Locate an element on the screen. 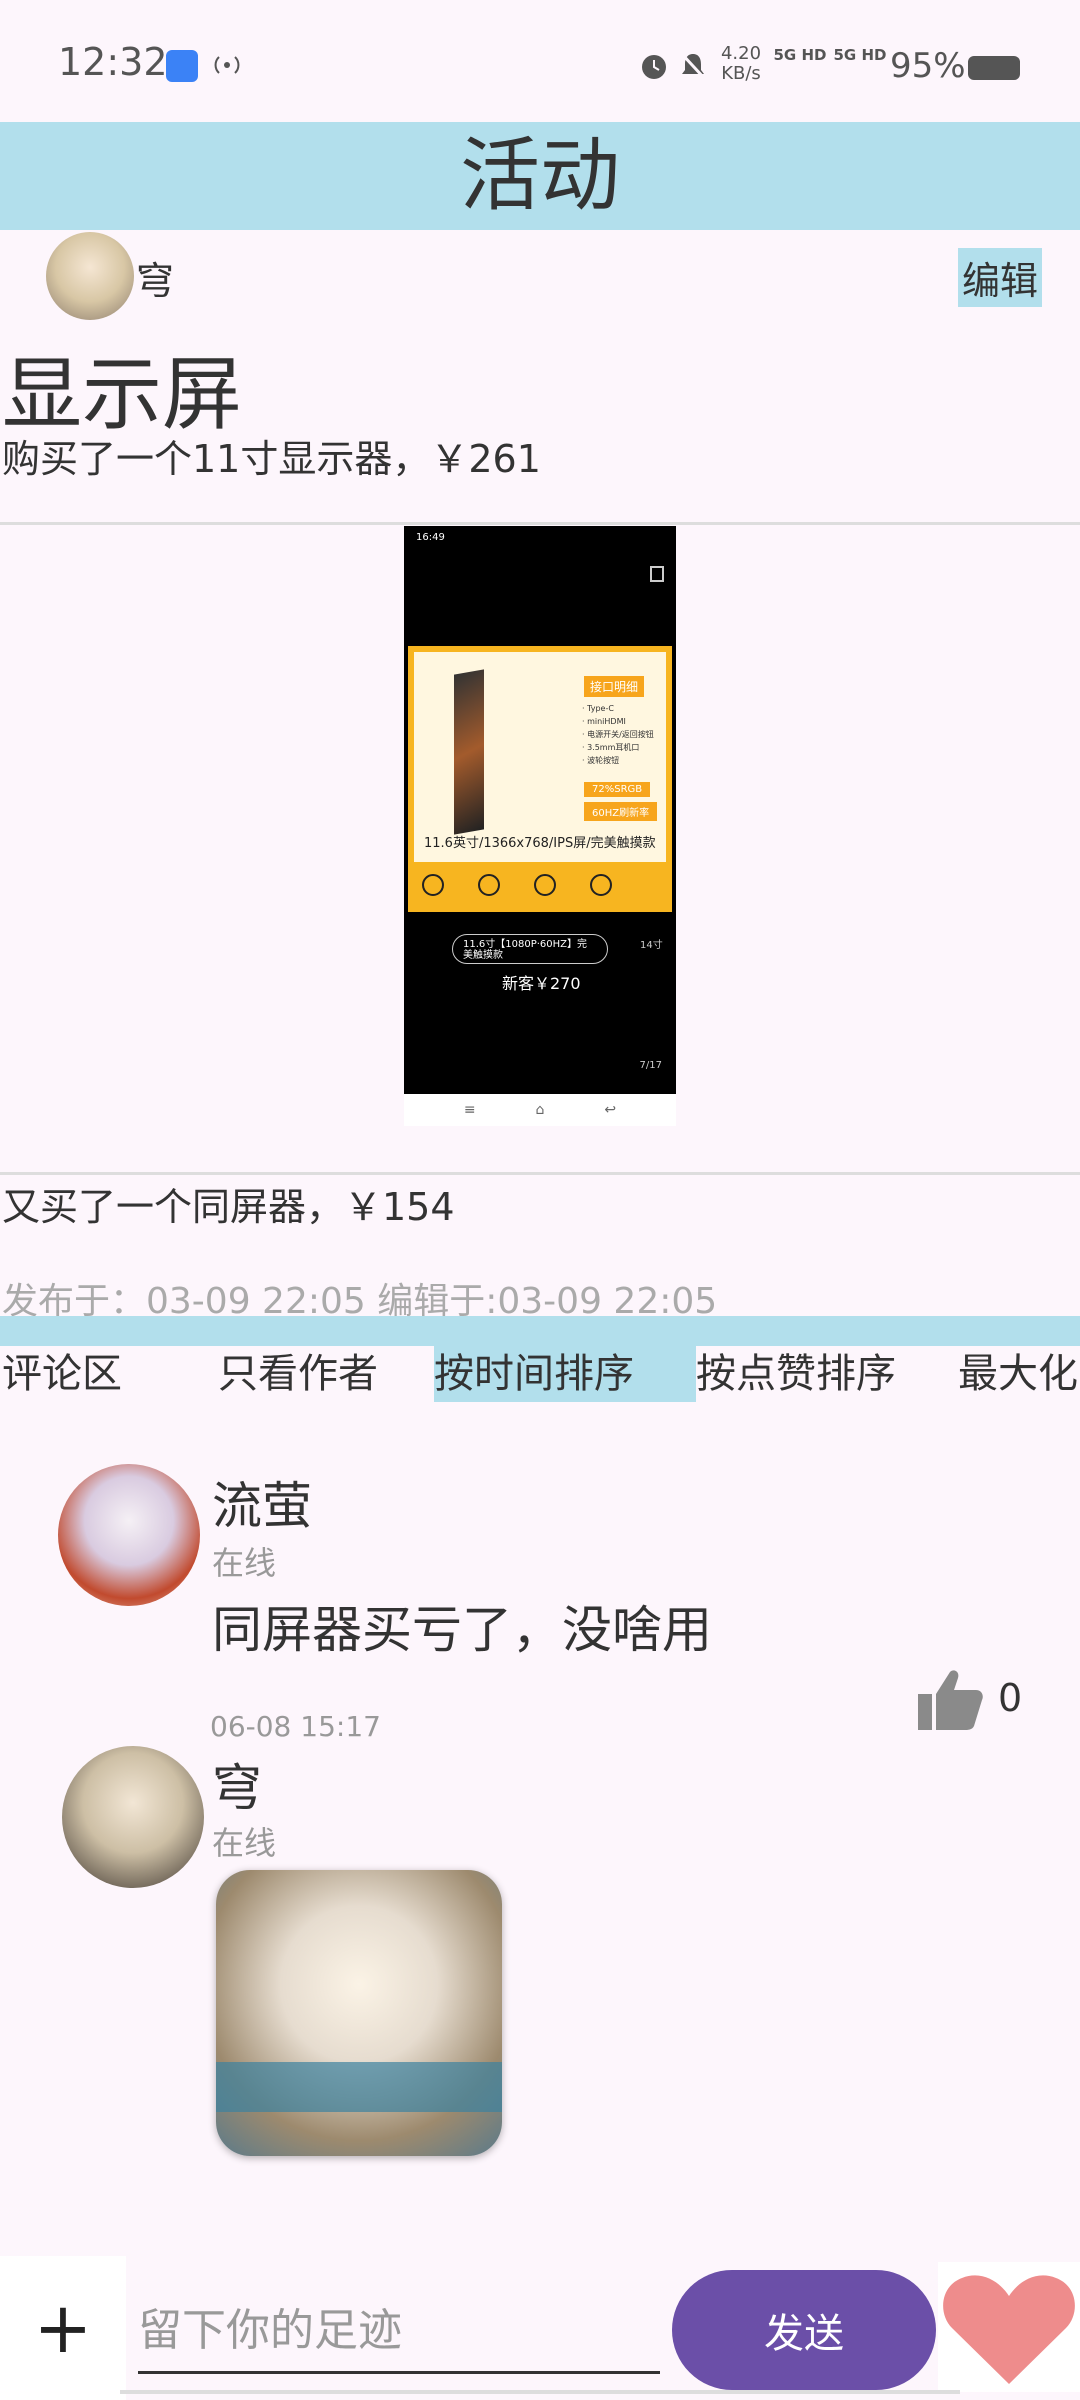 This screenshot has height=2400, width=1080. signal-sim1: 5G HD is located at coordinates (800, 55).